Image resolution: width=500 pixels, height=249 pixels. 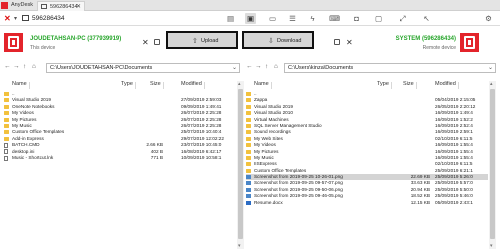 I want to click on lightning-icon: ϟ, so click(x=312, y=18).